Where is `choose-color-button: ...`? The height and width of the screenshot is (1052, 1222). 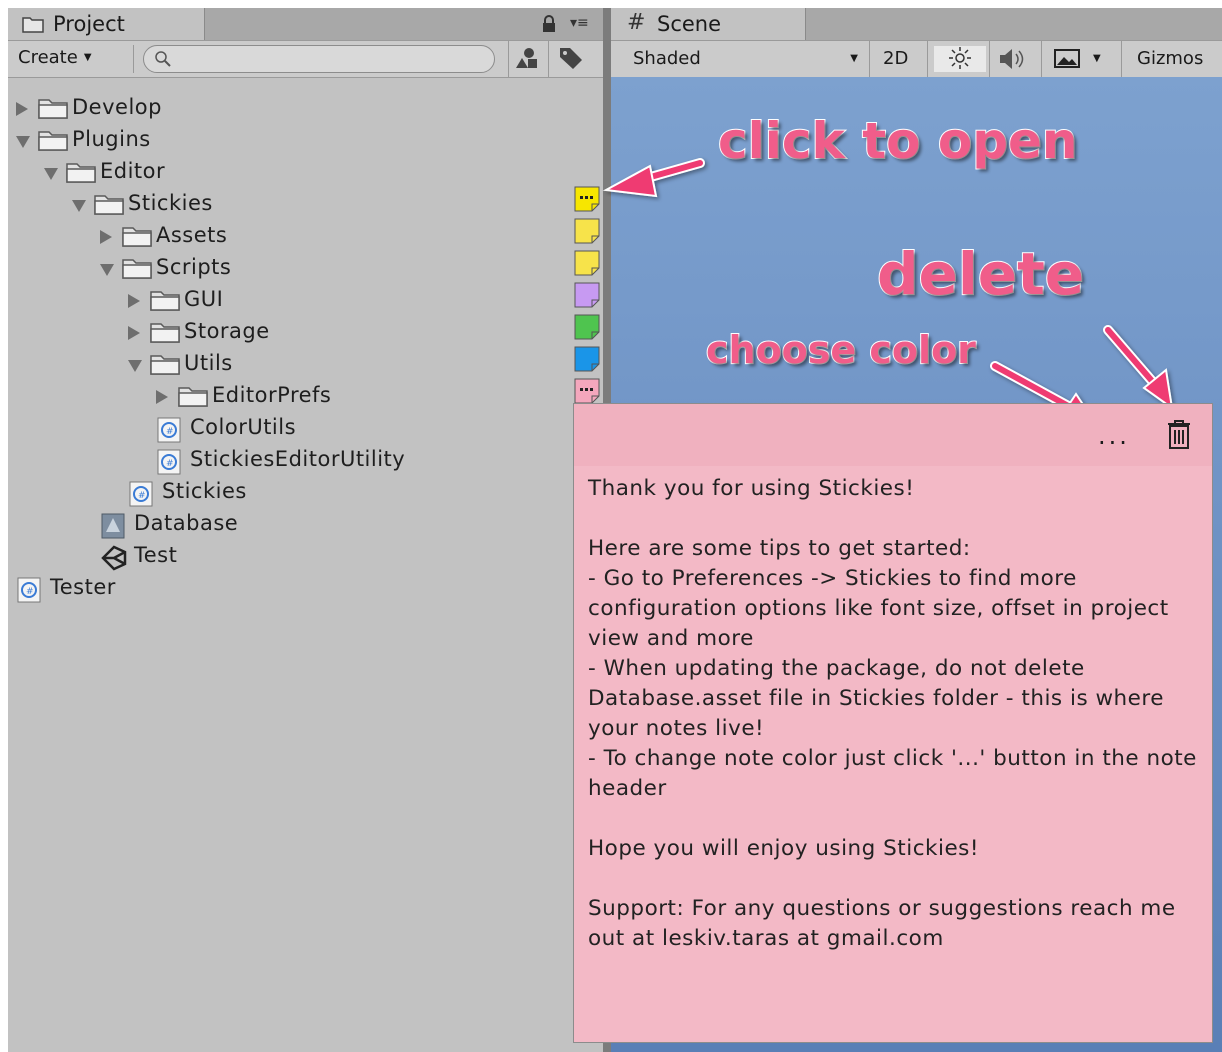 choose-color-button: ... is located at coordinates (1114, 436).